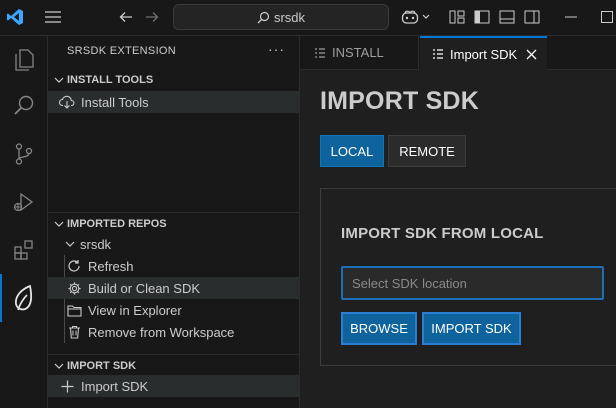  What do you see at coordinates (482, 17) in the screenshot?
I see `toggle-primary-sidebar-icon` at bounding box center [482, 17].